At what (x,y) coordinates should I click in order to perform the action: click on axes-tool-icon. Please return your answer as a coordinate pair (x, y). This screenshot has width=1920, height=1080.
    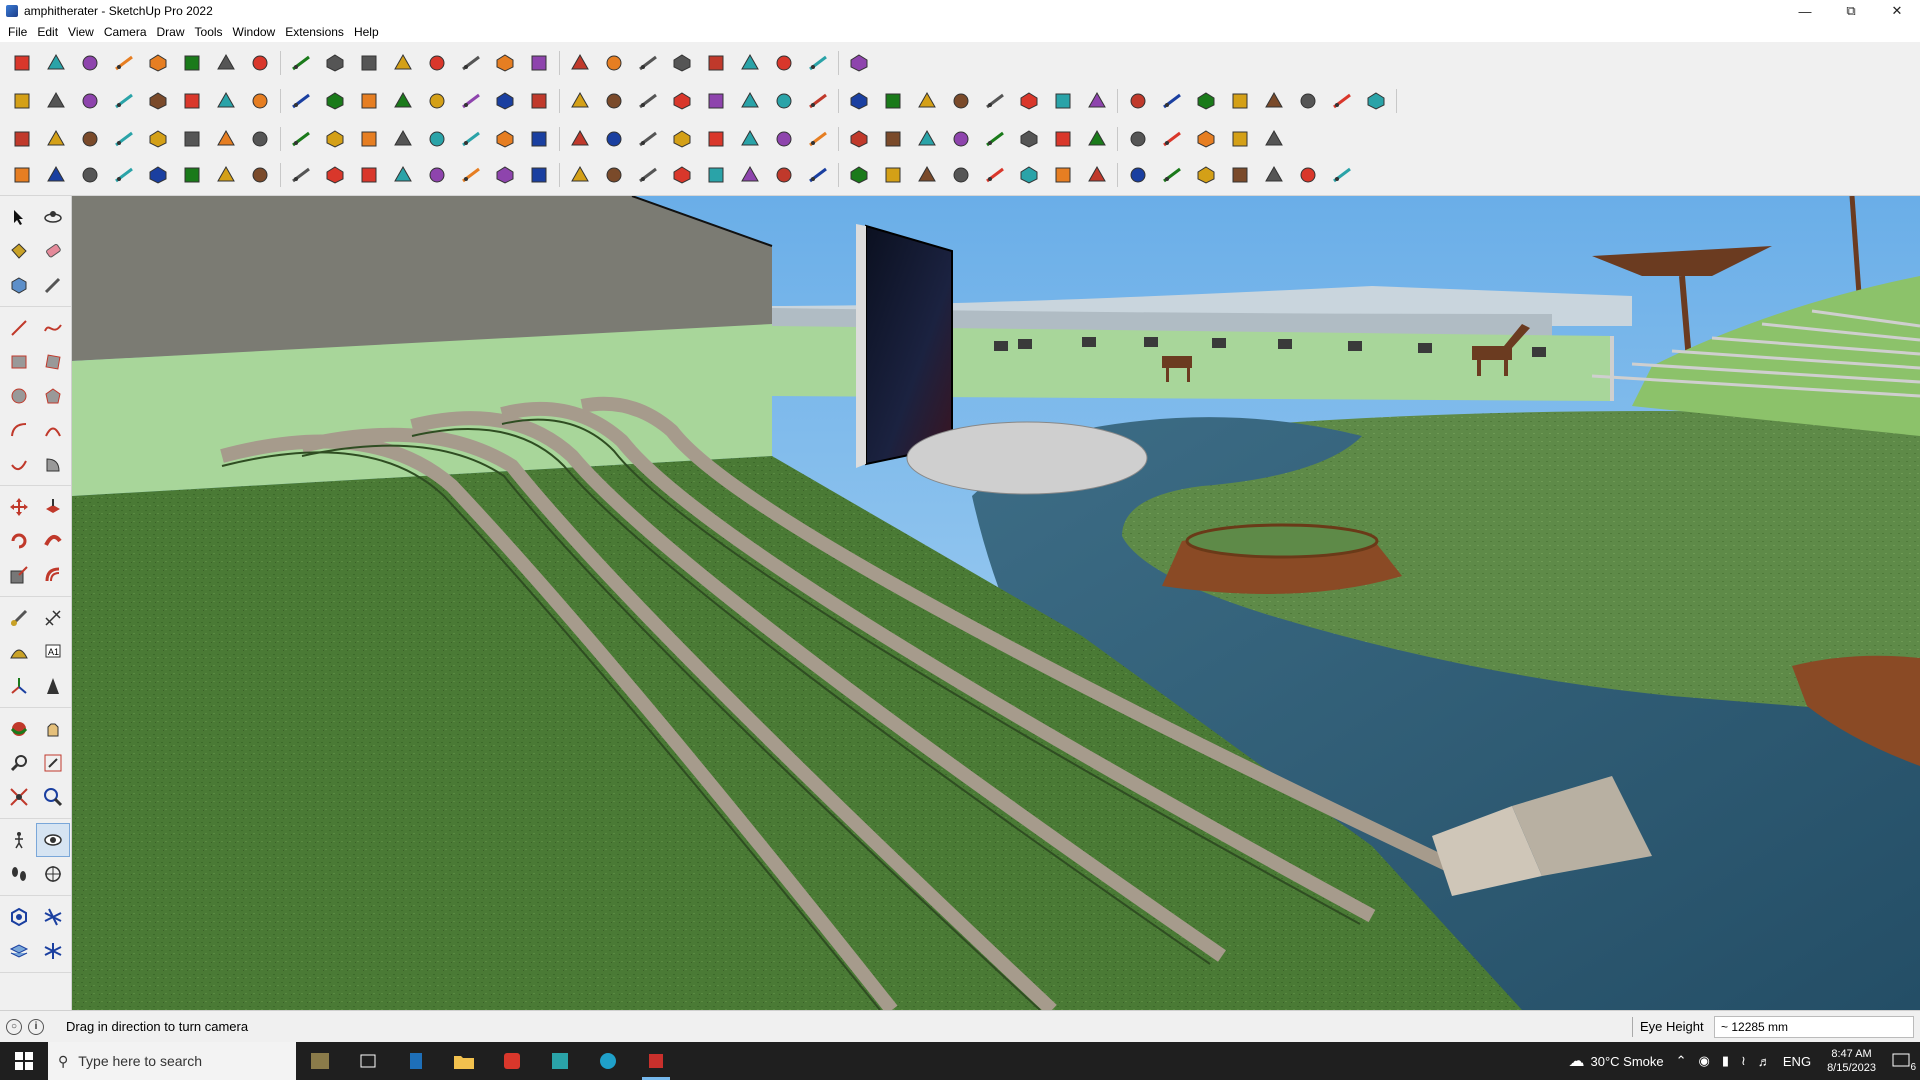
    Looking at the image, I should click on (19, 686).